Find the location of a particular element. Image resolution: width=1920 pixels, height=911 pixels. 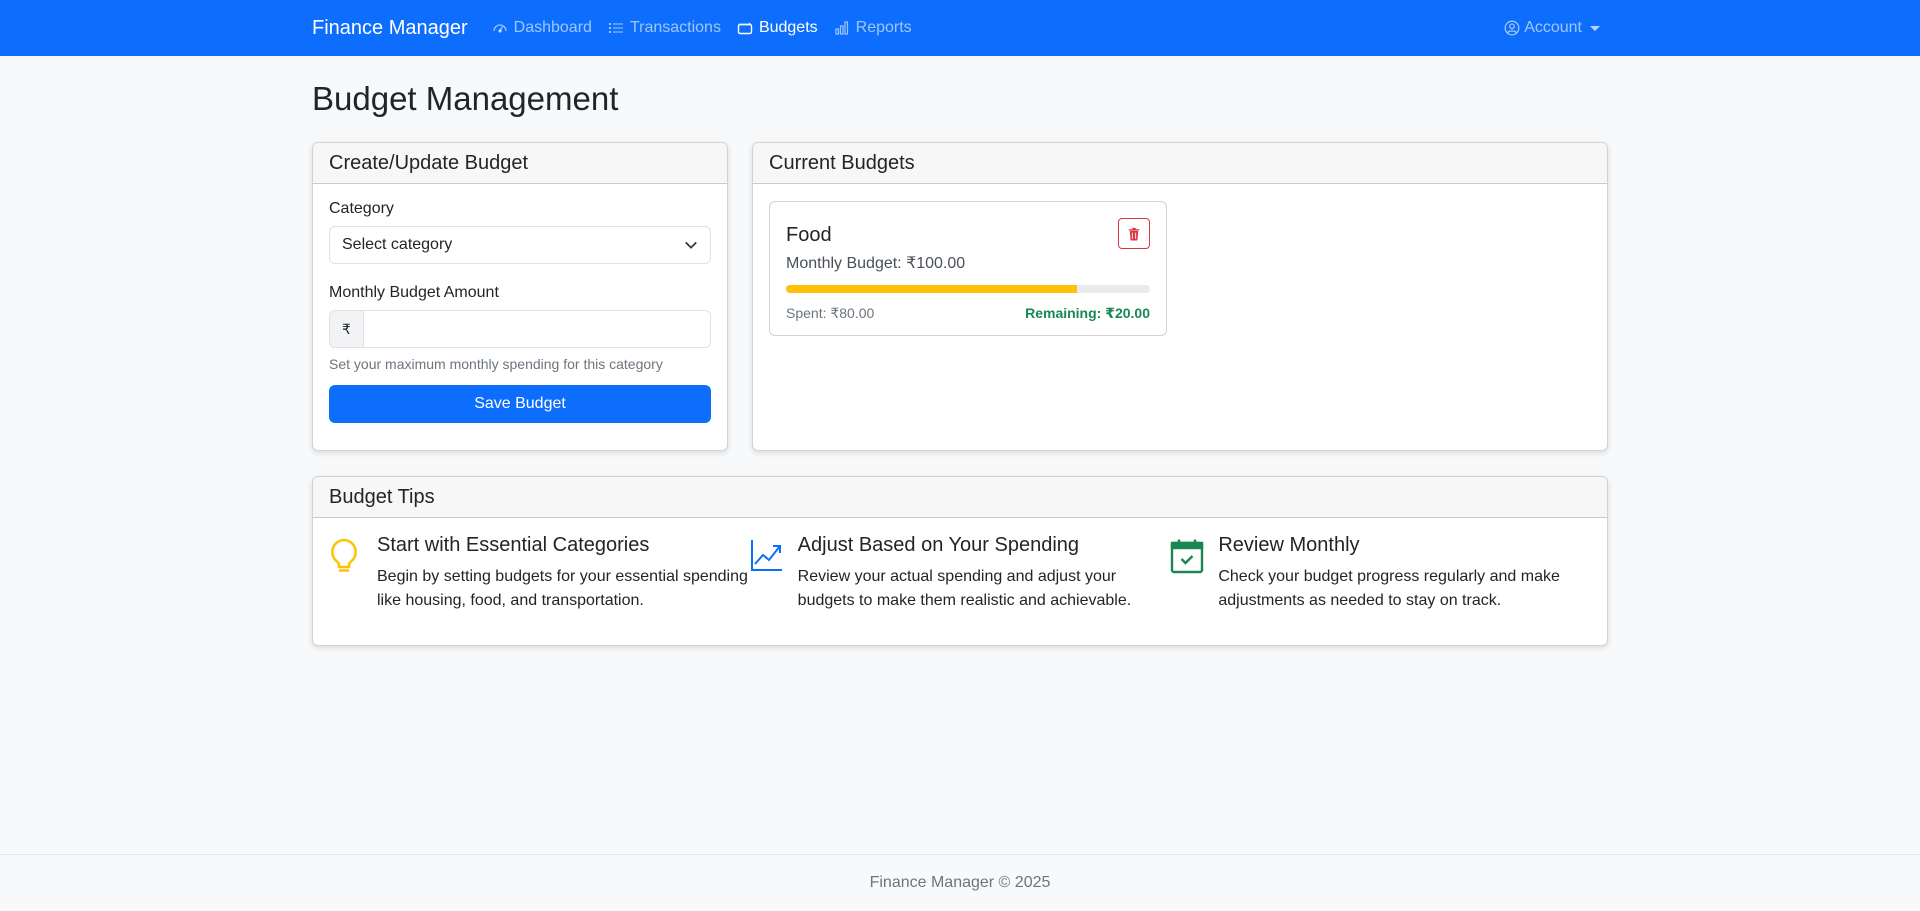

amount-input-group: ₹ is located at coordinates (520, 329).